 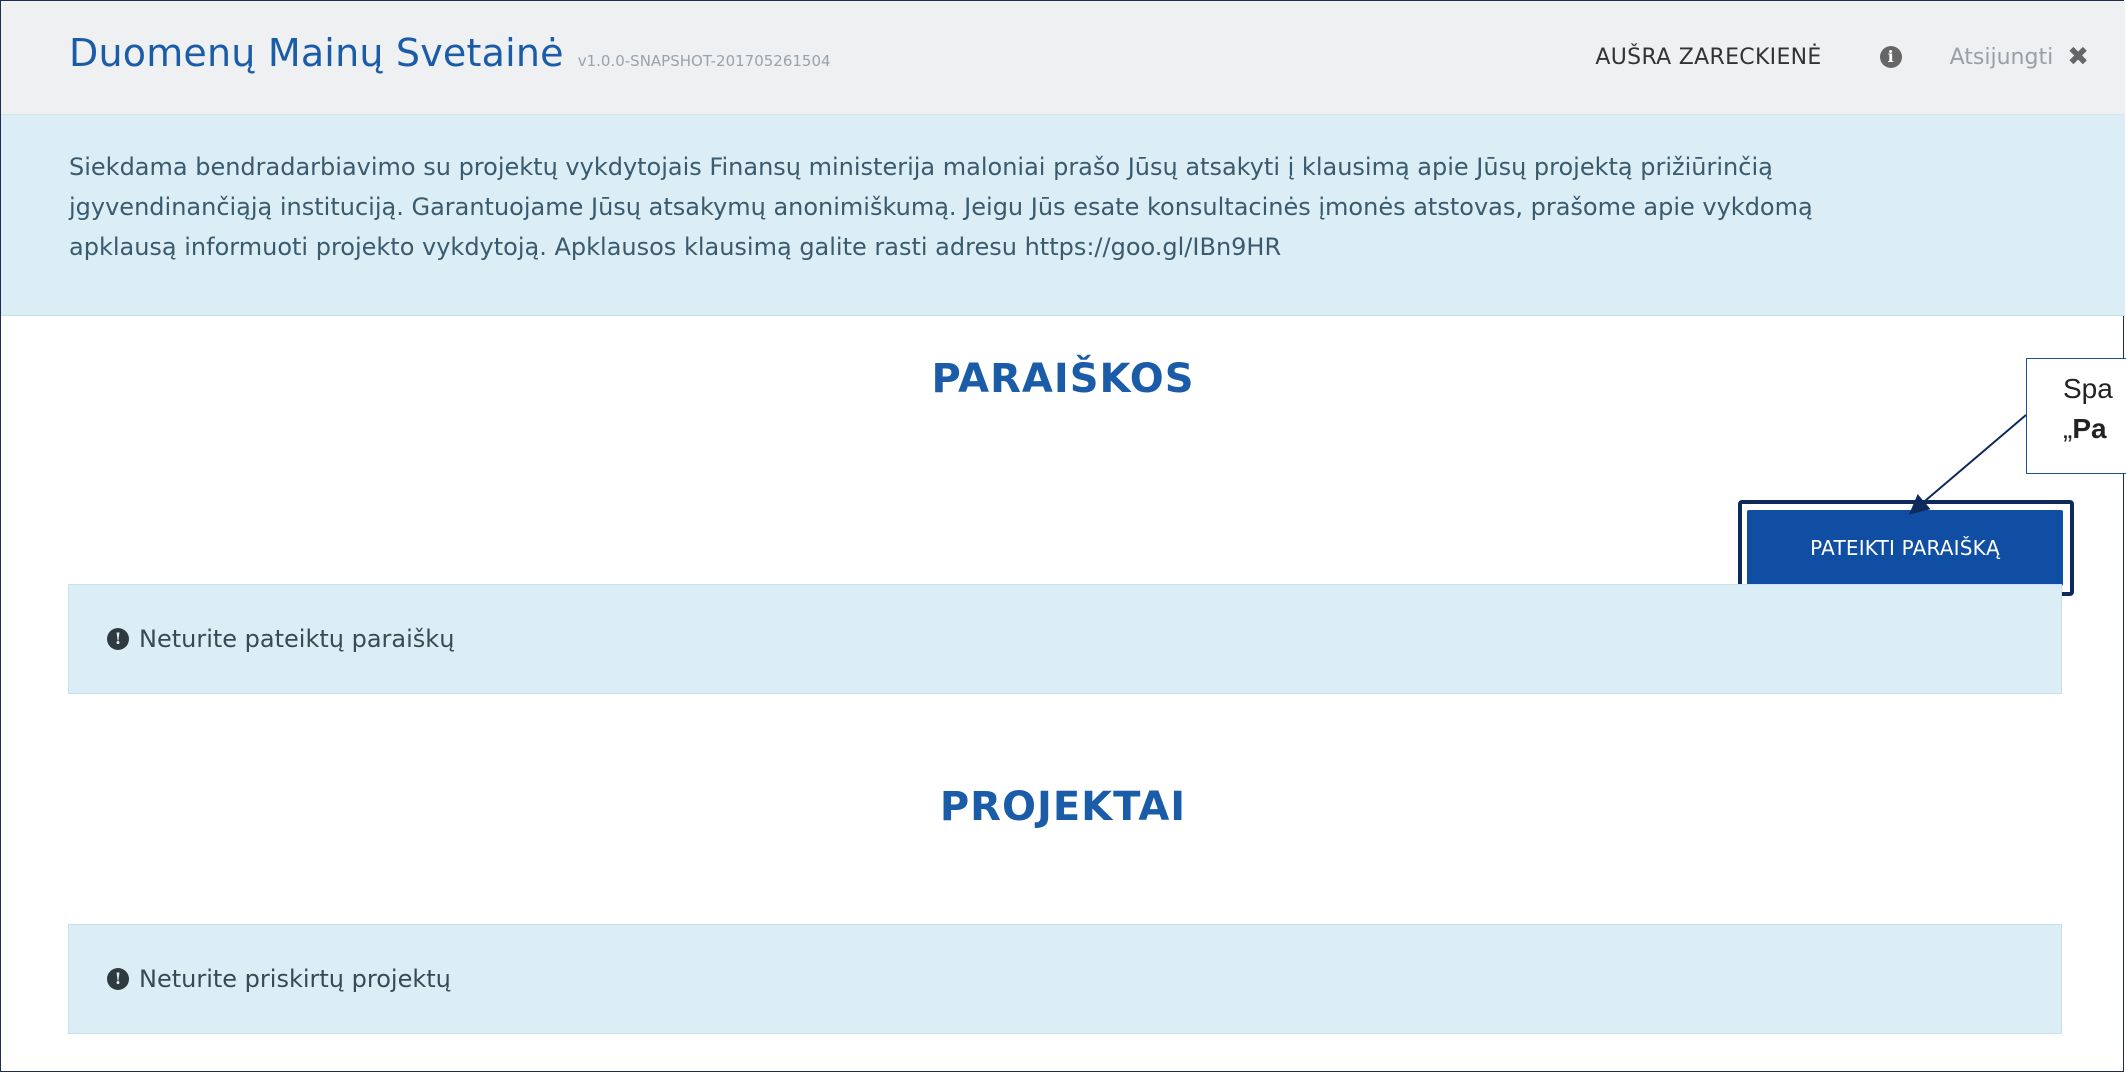 What do you see at coordinates (2088, 388) in the screenshot?
I see `callout-line-1: Spa` at bounding box center [2088, 388].